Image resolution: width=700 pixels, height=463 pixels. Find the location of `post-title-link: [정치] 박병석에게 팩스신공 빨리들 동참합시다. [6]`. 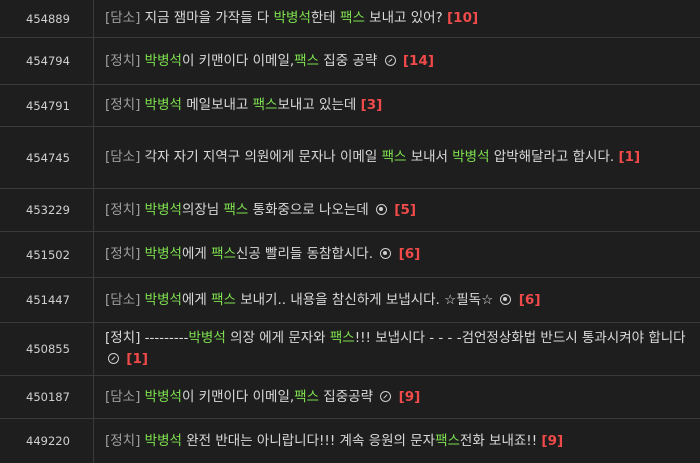

post-title-link: [정치] 박병석에게 팩스신공 빨리들 동참합시다. [6] is located at coordinates (401, 254).